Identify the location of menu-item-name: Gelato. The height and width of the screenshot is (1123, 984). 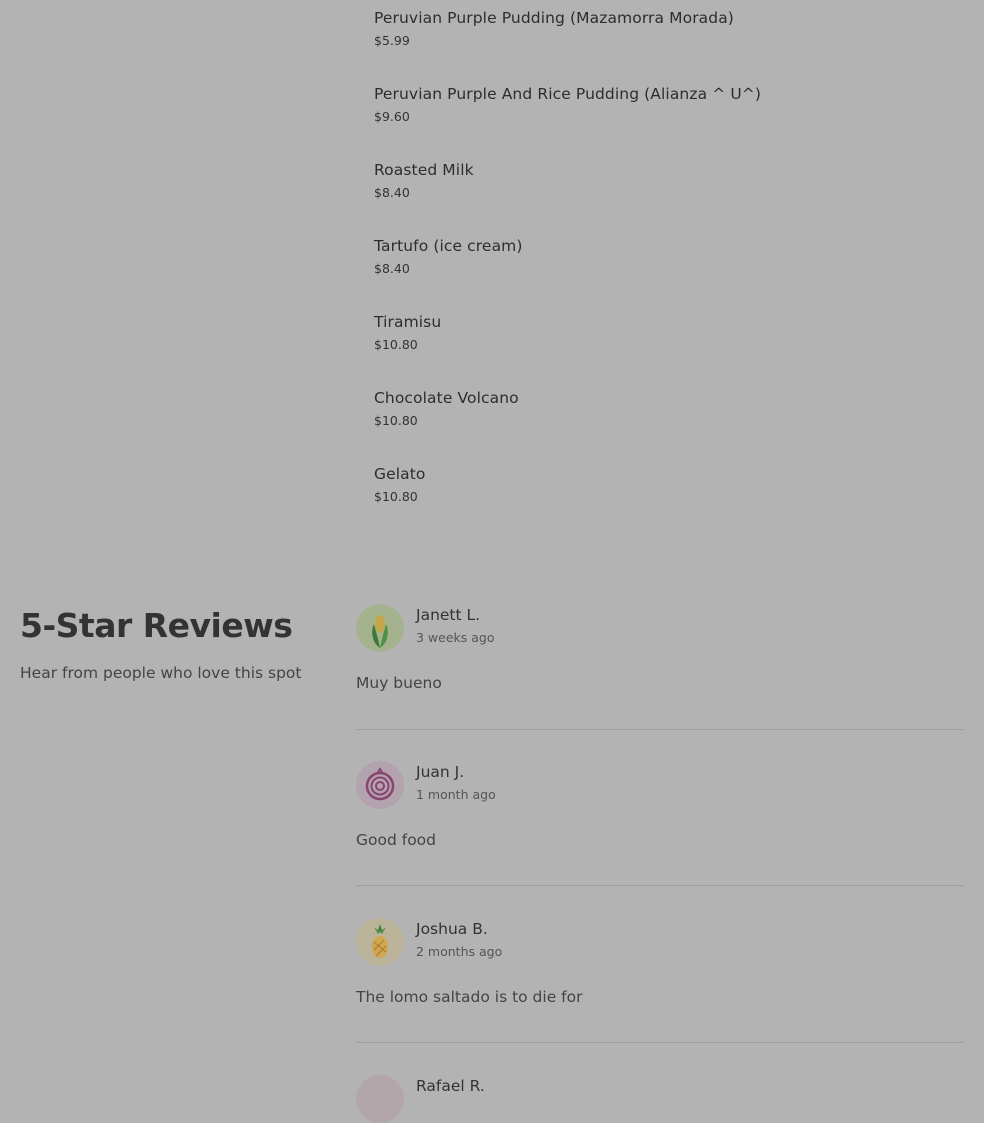
(400, 474).